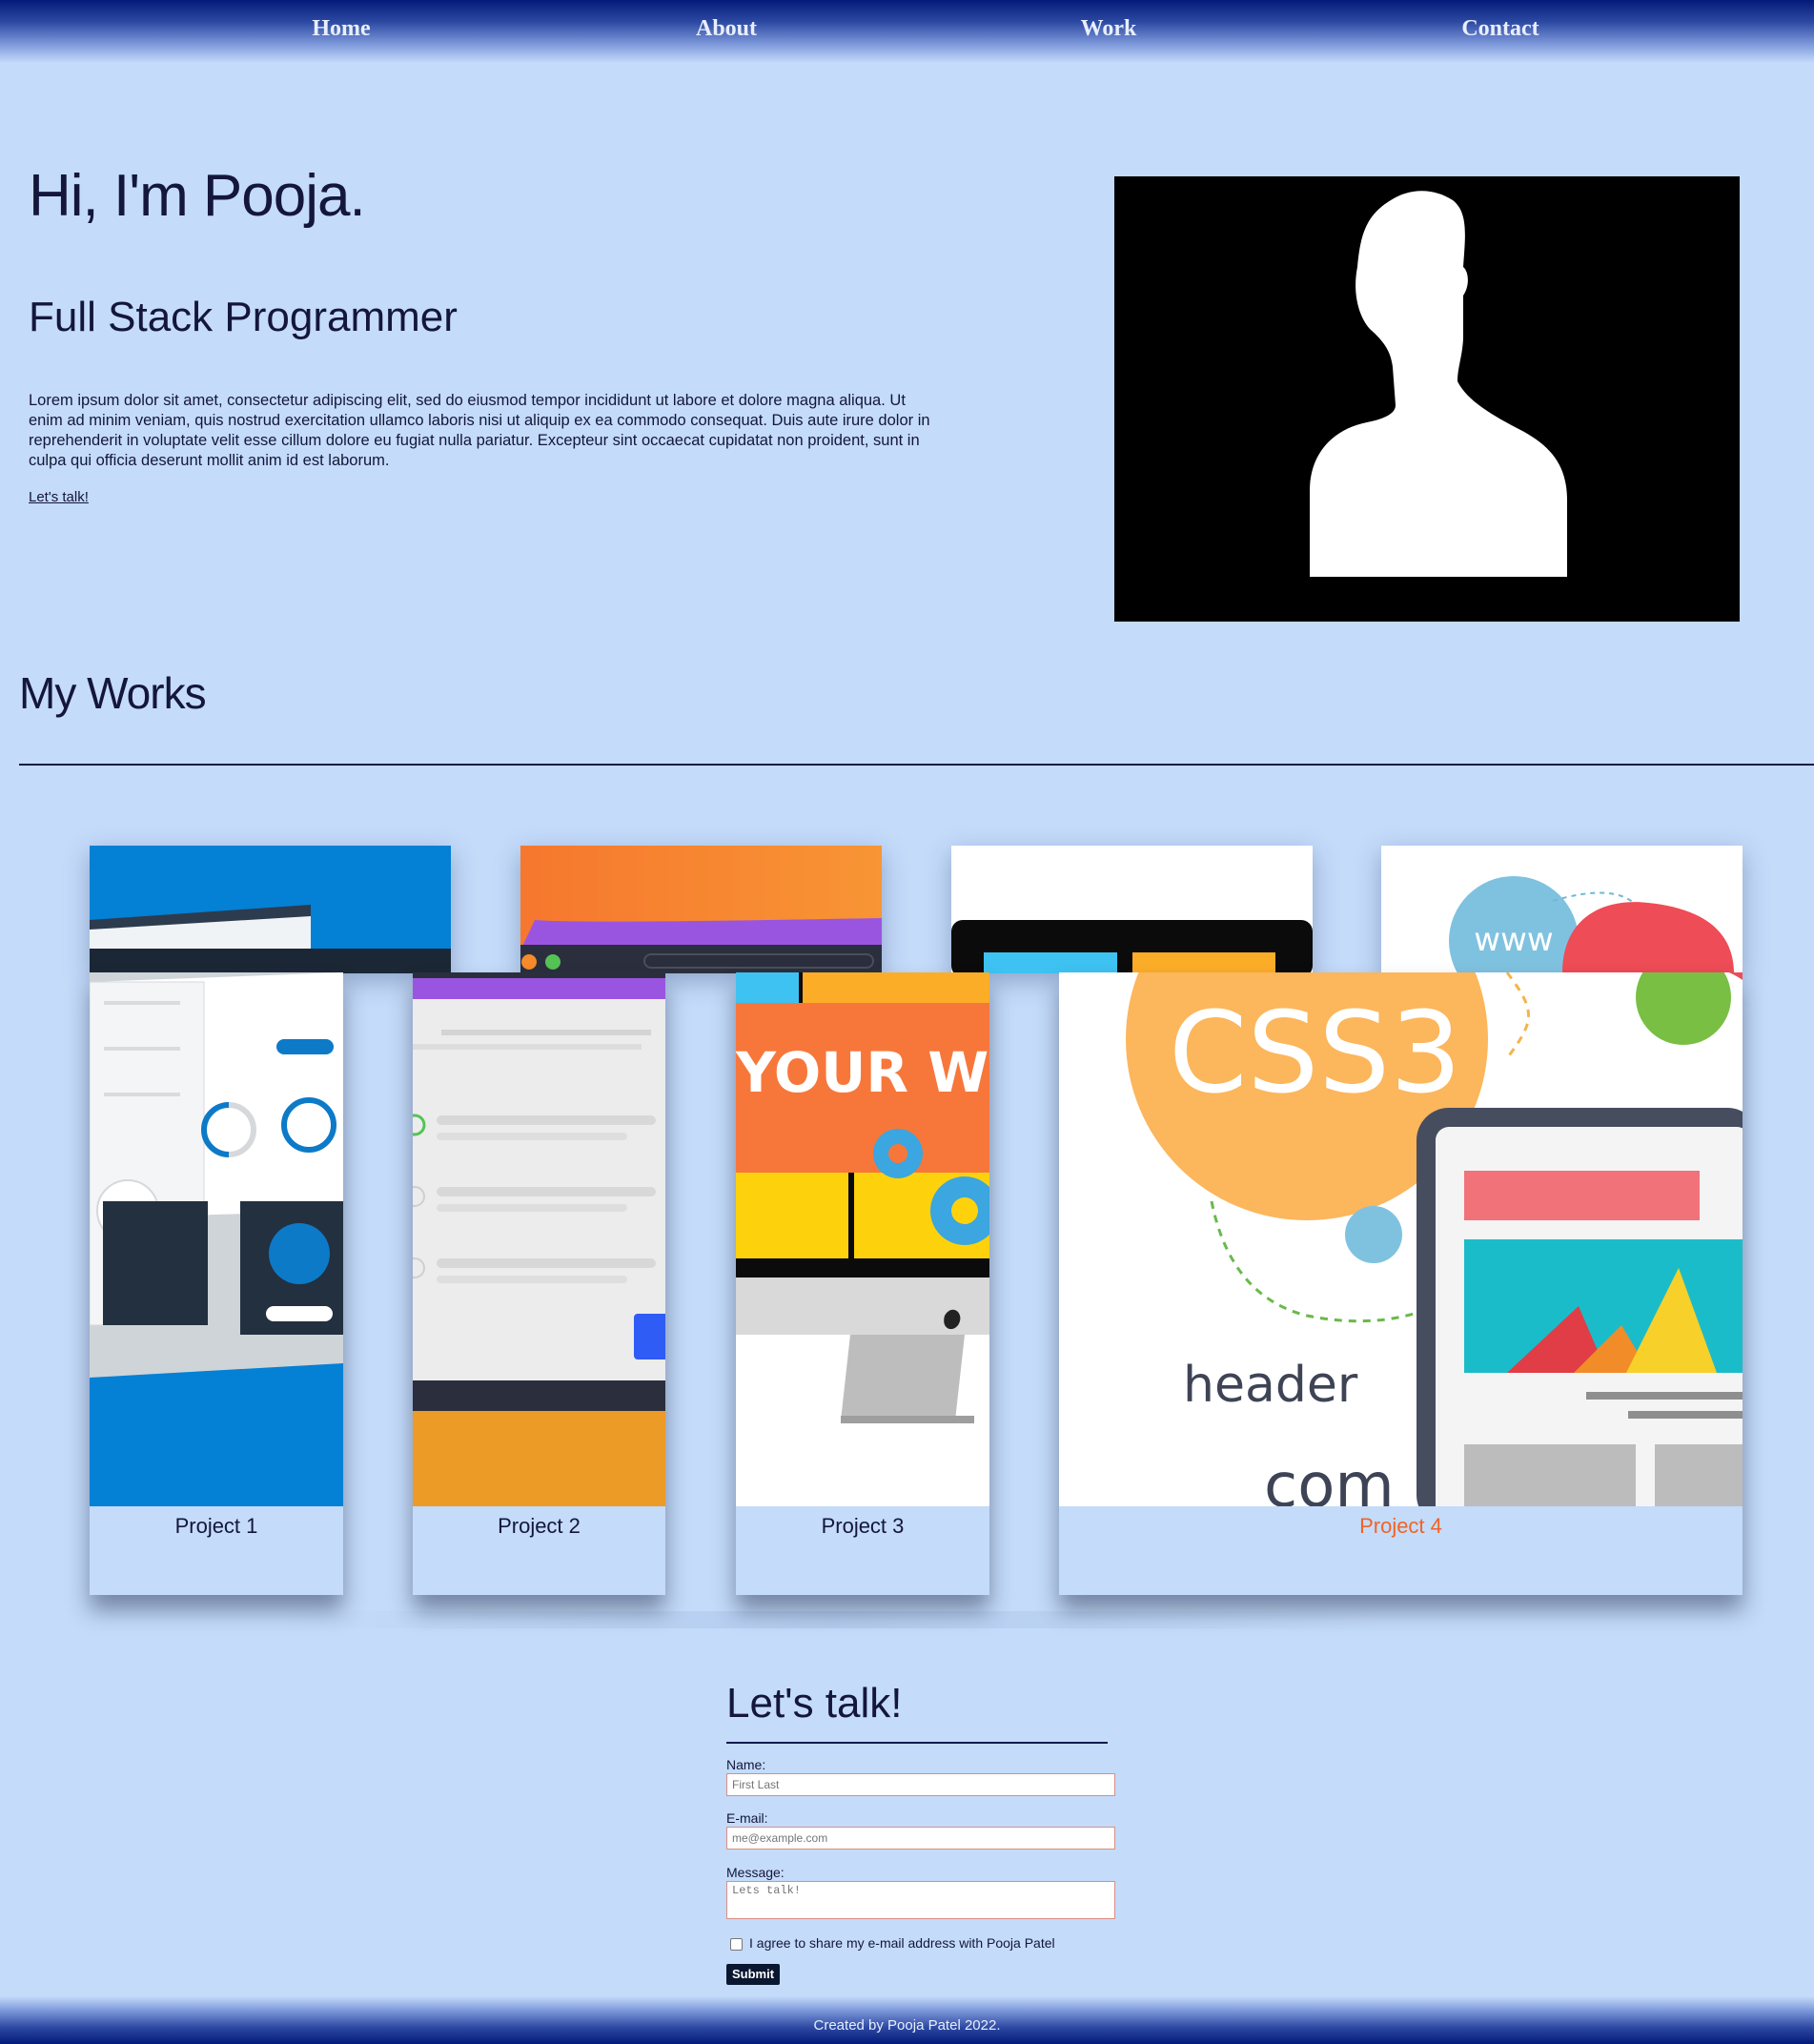 The image size is (1814, 2044). What do you see at coordinates (863, 1072) in the screenshot?
I see `your-web-text: YOUR WE` at bounding box center [863, 1072].